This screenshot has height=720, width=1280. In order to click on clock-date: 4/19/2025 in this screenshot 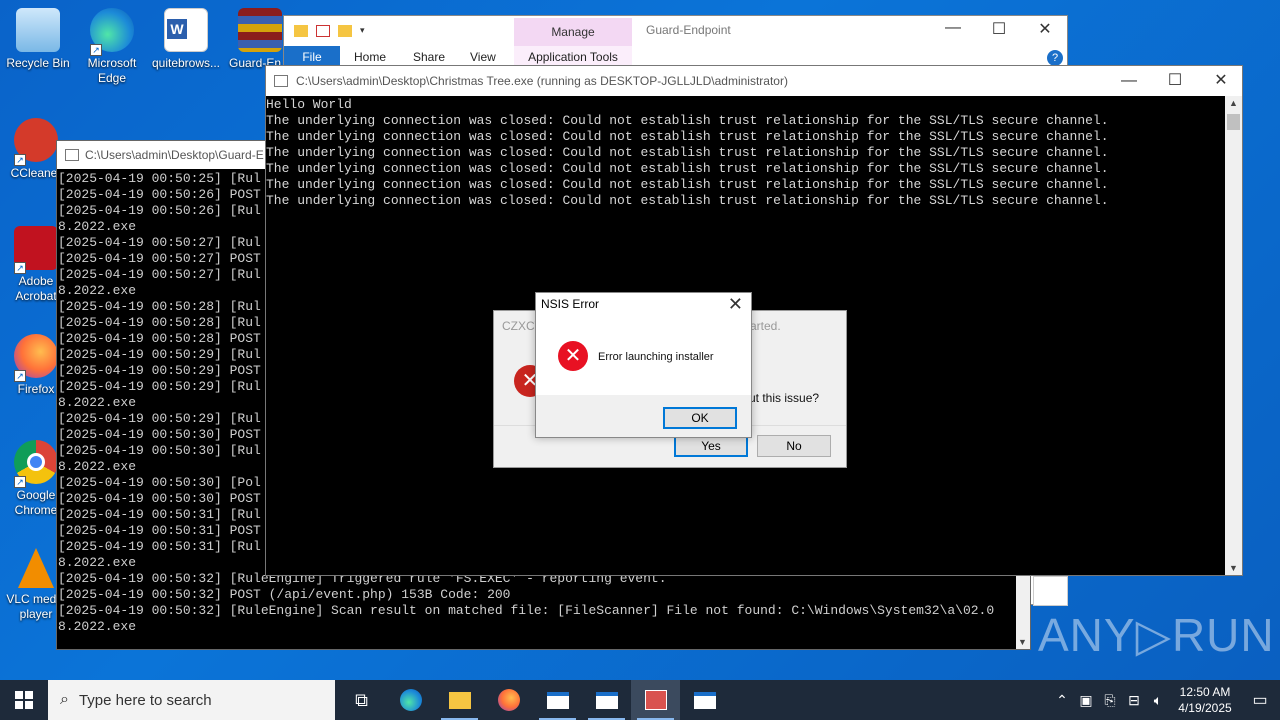, I will do `click(1205, 708)`.